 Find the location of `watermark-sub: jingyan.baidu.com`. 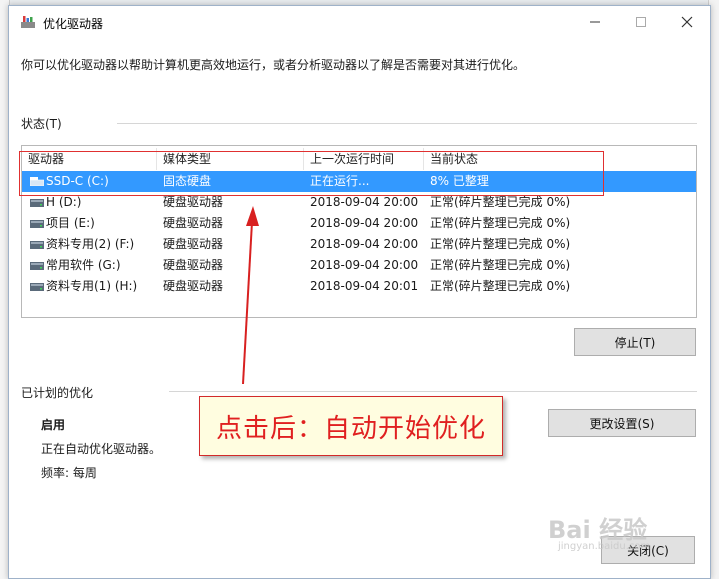

watermark-sub: jingyan.baidu.com is located at coordinates (604, 546).